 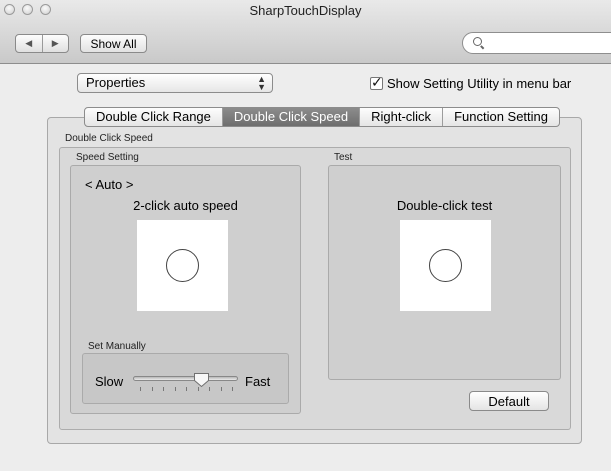 I want to click on search-input, so click(x=547, y=43).